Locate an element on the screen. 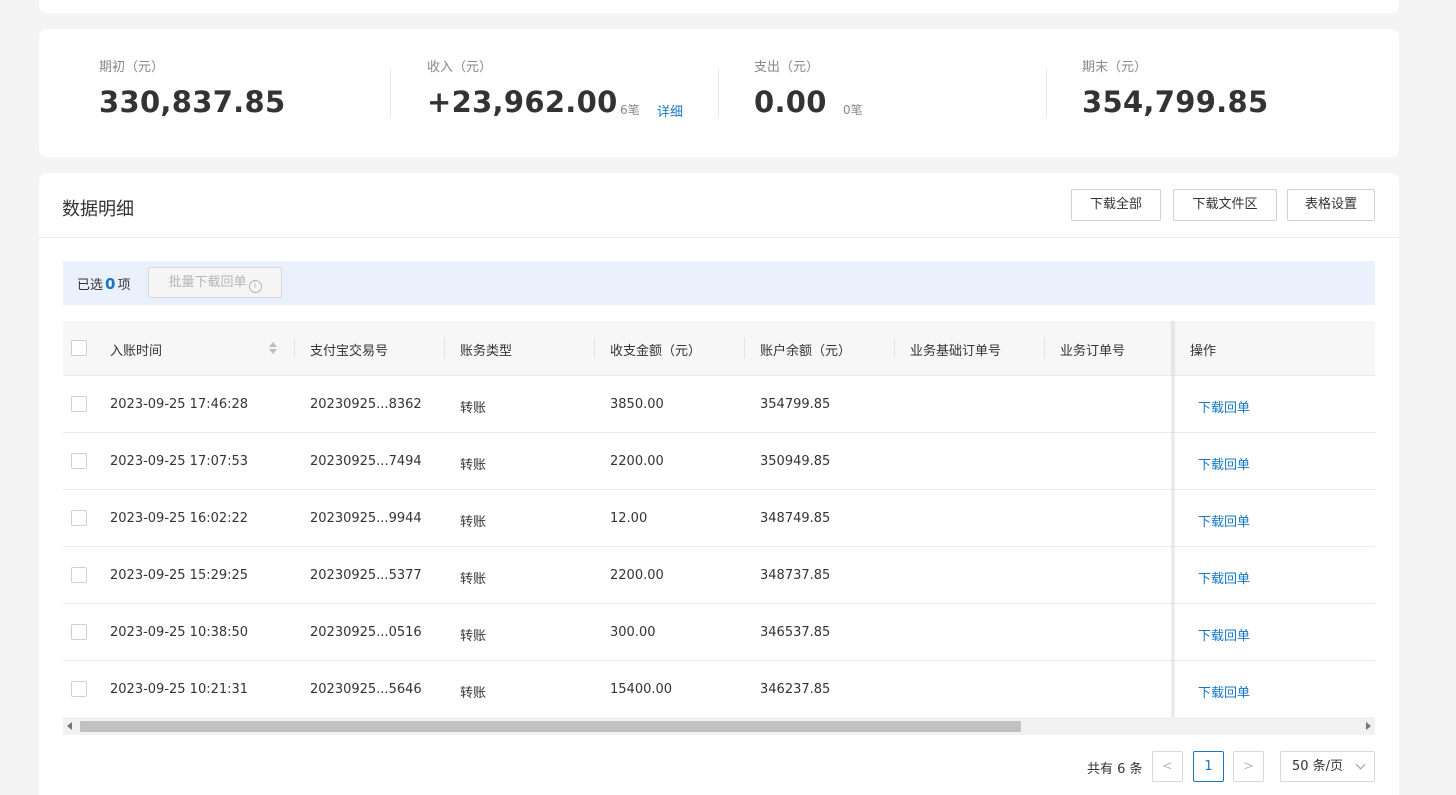  cell-balance: 348737.85 is located at coordinates (795, 575).